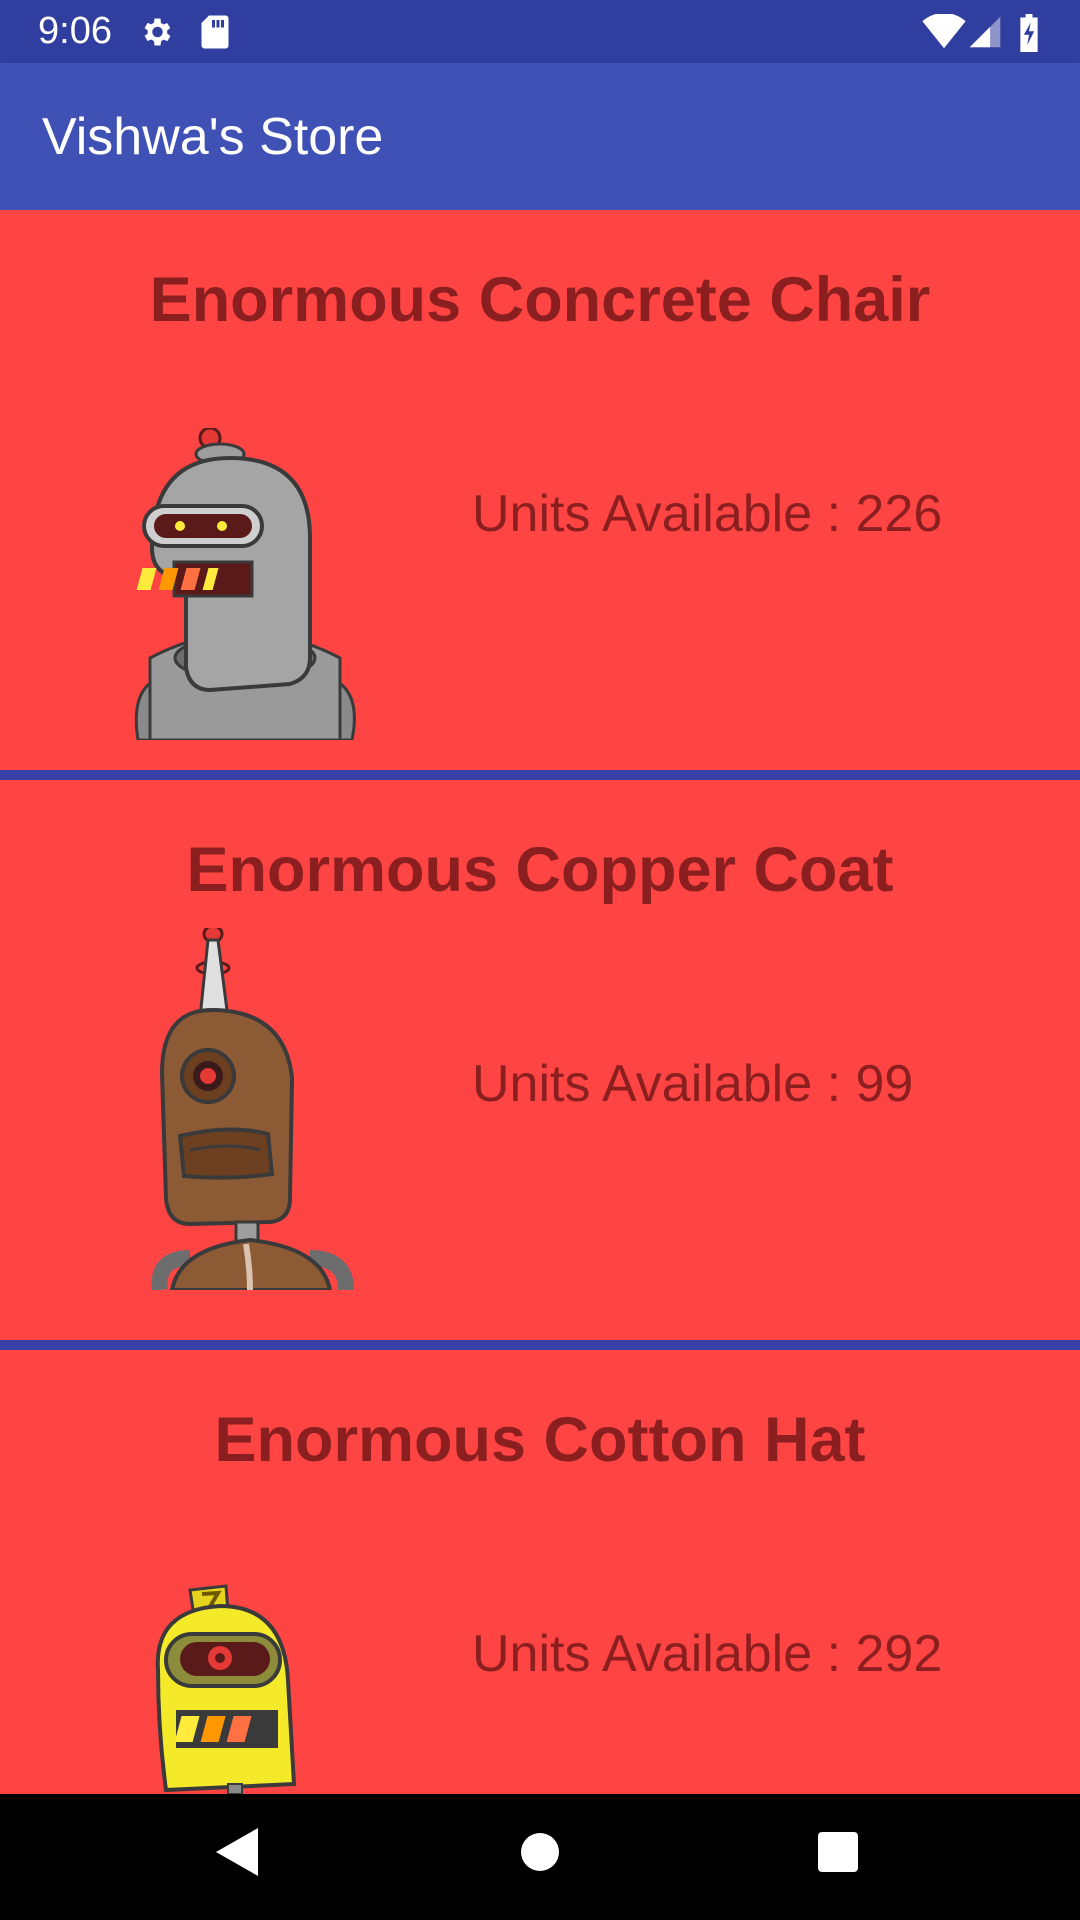 The image size is (1080, 1920). What do you see at coordinates (213, 137) in the screenshot?
I see `app-title: Vishwa's Store` at bounding box center [213, 137].